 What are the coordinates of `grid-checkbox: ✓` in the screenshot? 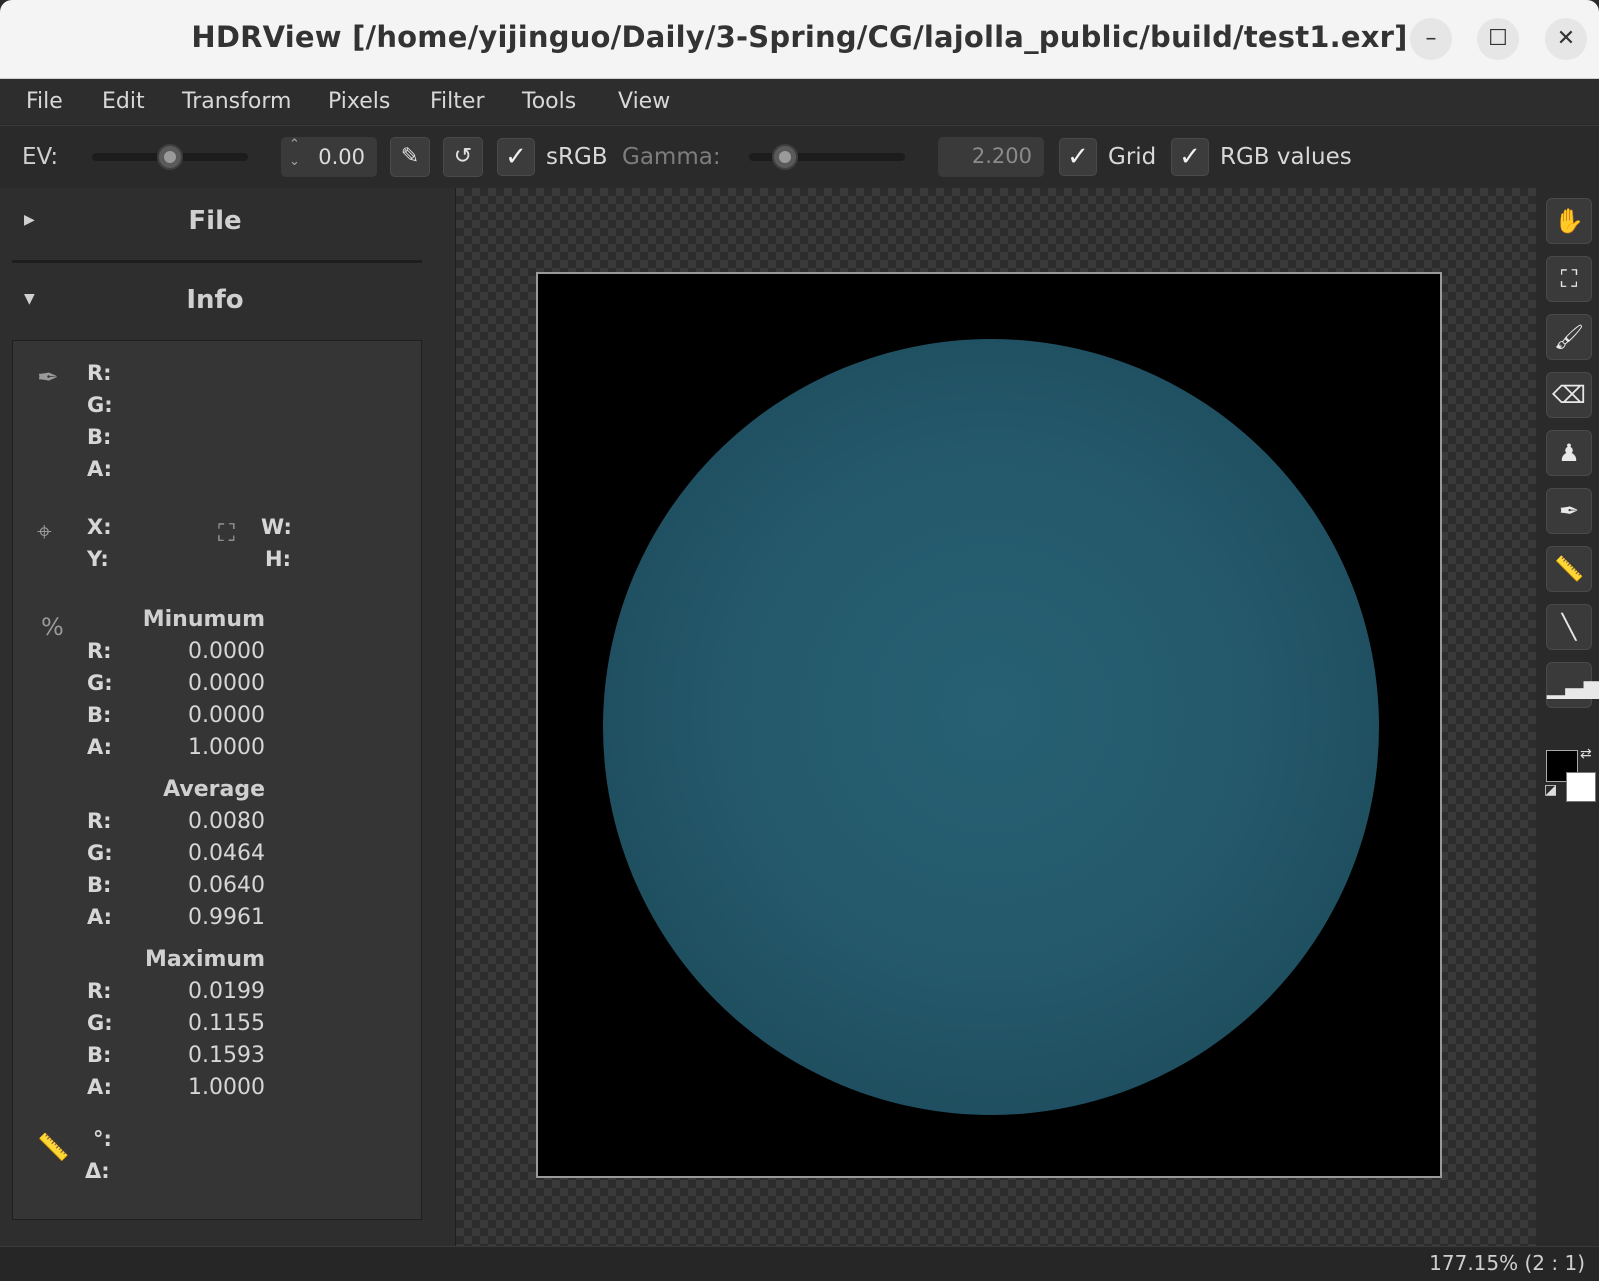 It's located at (1078, 157).